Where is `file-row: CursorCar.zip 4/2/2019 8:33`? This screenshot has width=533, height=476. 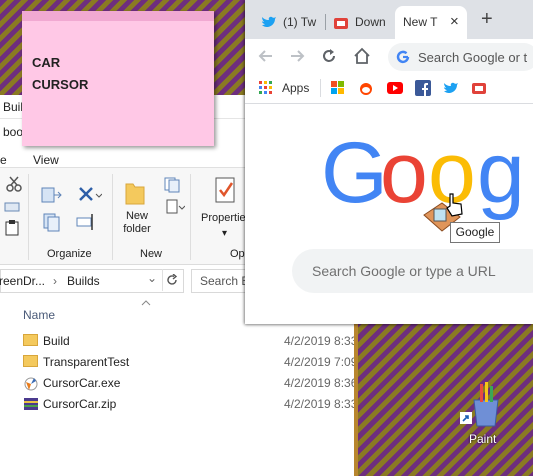 file-row: CursorCar.zip 4/2/2019 8:33 is located at coordinates (179, 404).